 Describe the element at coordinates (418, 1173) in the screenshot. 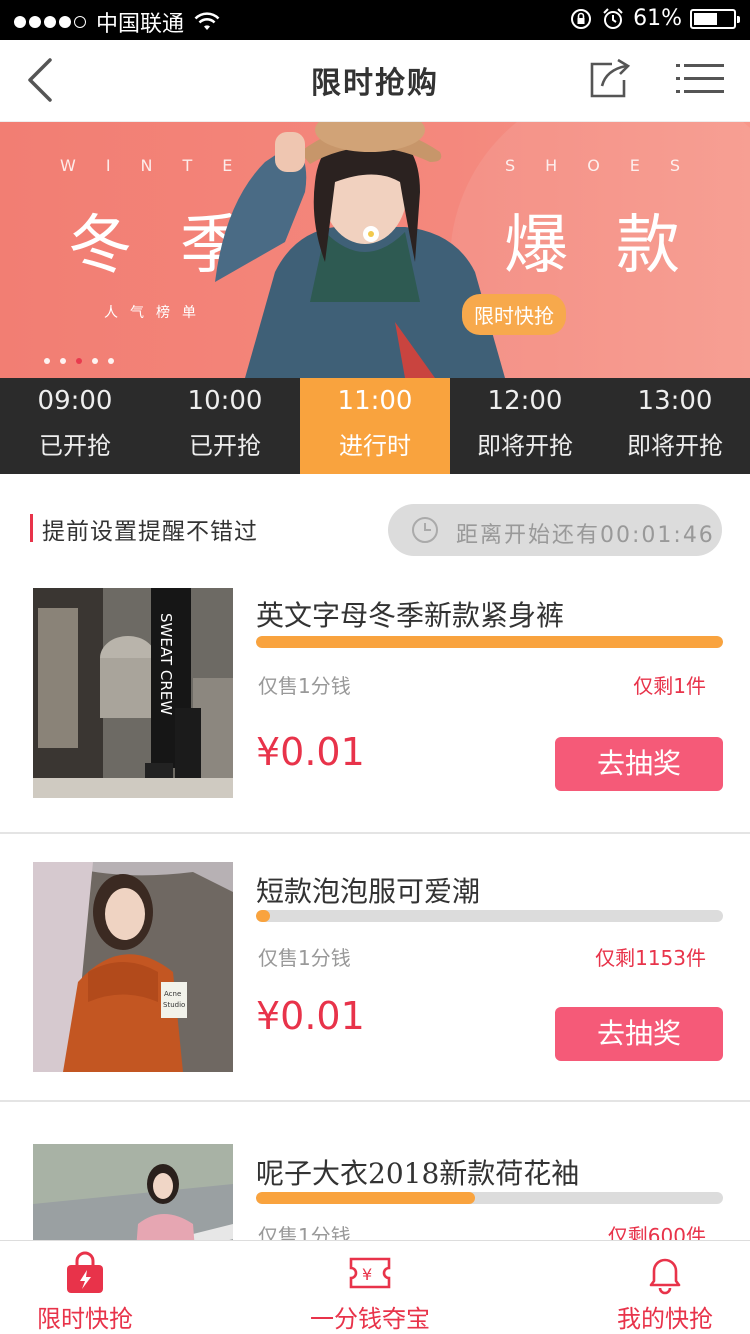

I see `product-title: 呢子大衣2018新款荷花袖` at that location.